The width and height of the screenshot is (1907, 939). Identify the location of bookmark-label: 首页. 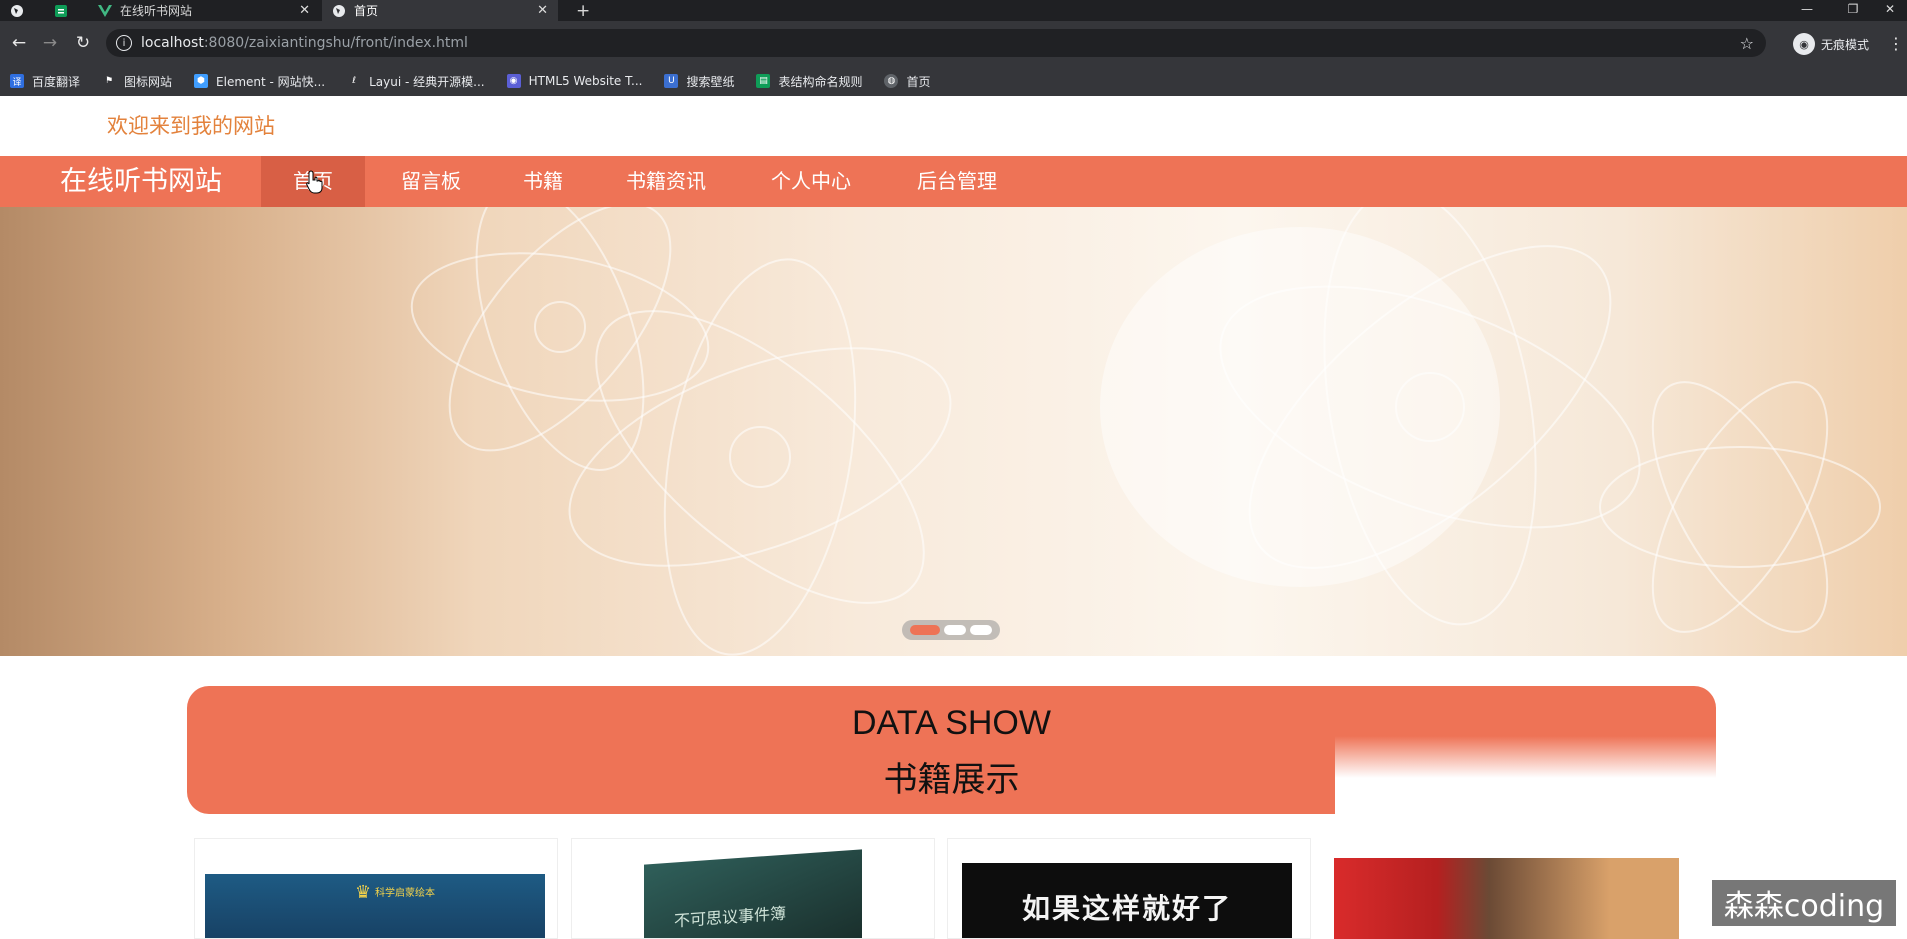
(918, 81).